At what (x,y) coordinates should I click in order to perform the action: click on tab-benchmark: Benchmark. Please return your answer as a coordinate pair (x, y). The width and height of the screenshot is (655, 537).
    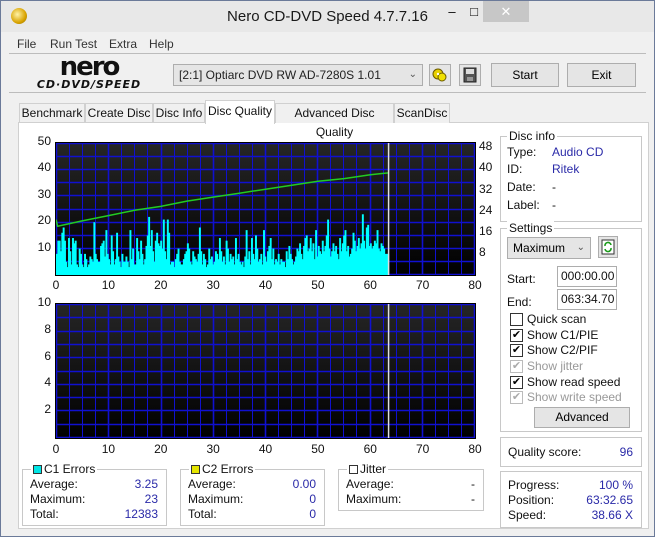
    Looking at the image, I should click on (52, 113).